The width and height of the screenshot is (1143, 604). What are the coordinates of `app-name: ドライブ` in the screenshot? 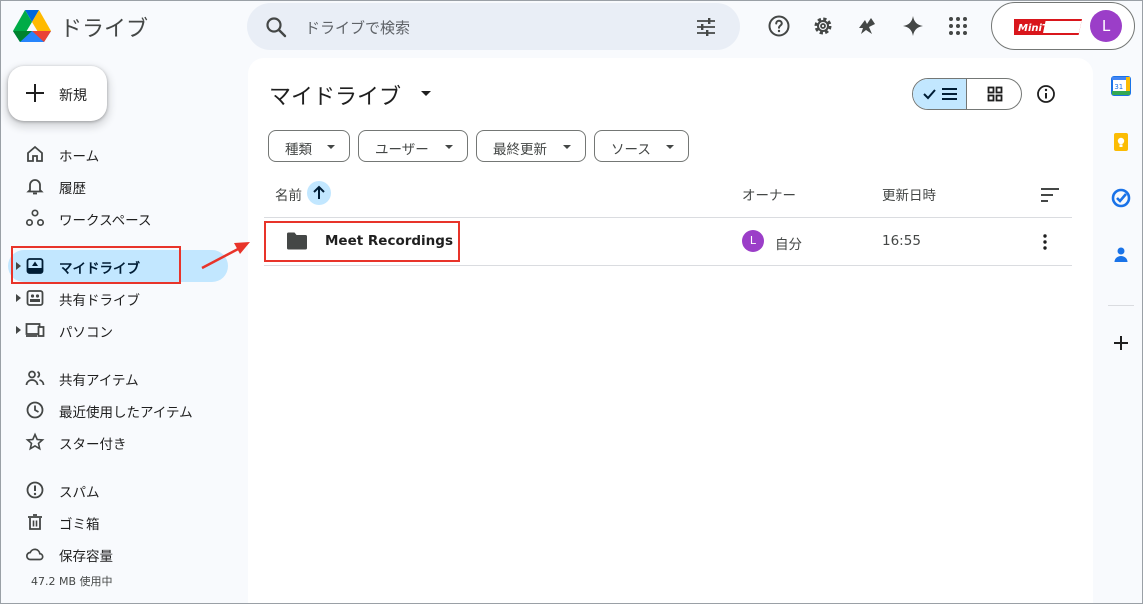 It's located at (104, 27).